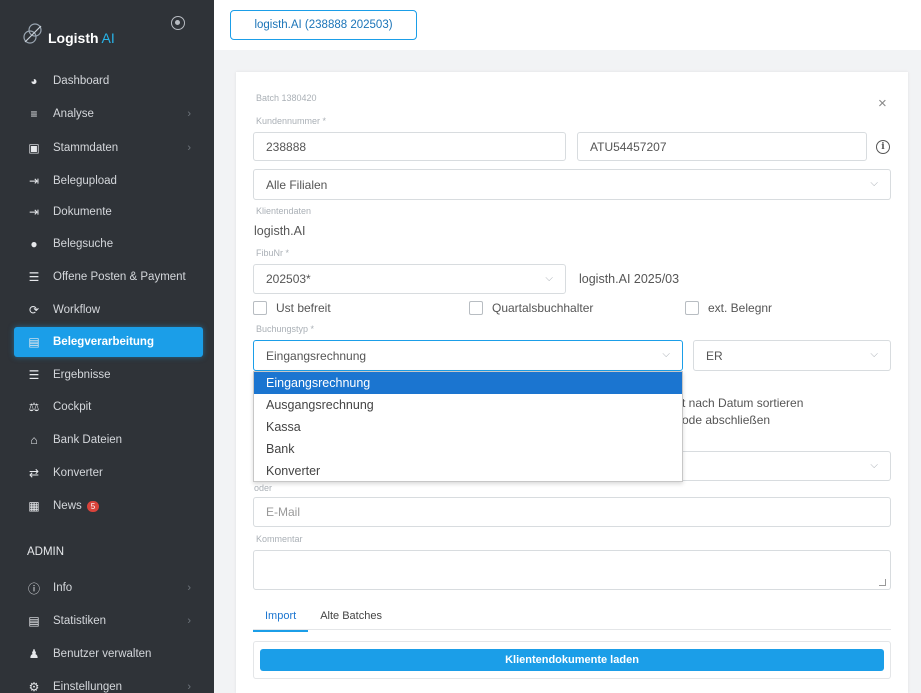  What do you see at coordinates (34, 686) in the screenshot?
I see `cogs-icon: ⚙` at bounding box center [34, 686].